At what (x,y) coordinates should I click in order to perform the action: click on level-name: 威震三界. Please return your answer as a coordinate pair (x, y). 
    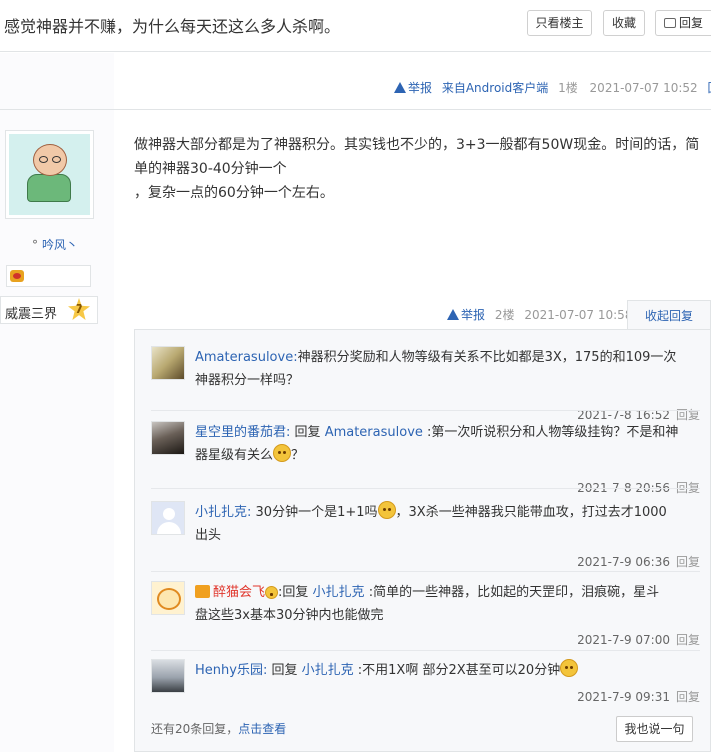
    Looking at the image, I should click on (31, 314).